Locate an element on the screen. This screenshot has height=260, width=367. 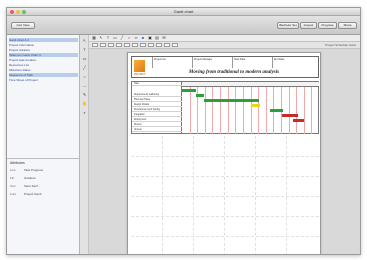
task-row: Task is located at coordinates (157, 84).